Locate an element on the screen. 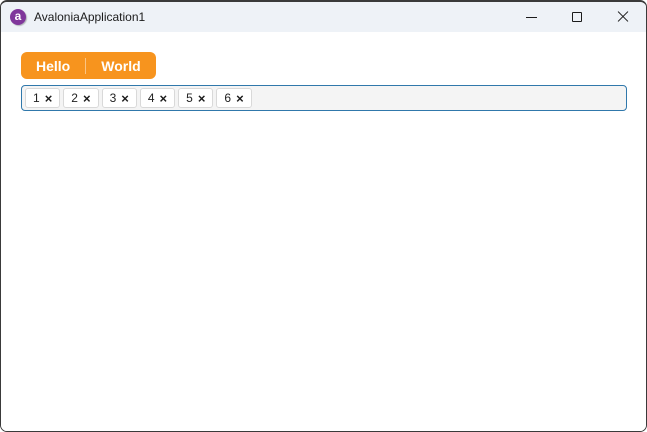  chip-label: 2 is located at coordinates (74, 98).